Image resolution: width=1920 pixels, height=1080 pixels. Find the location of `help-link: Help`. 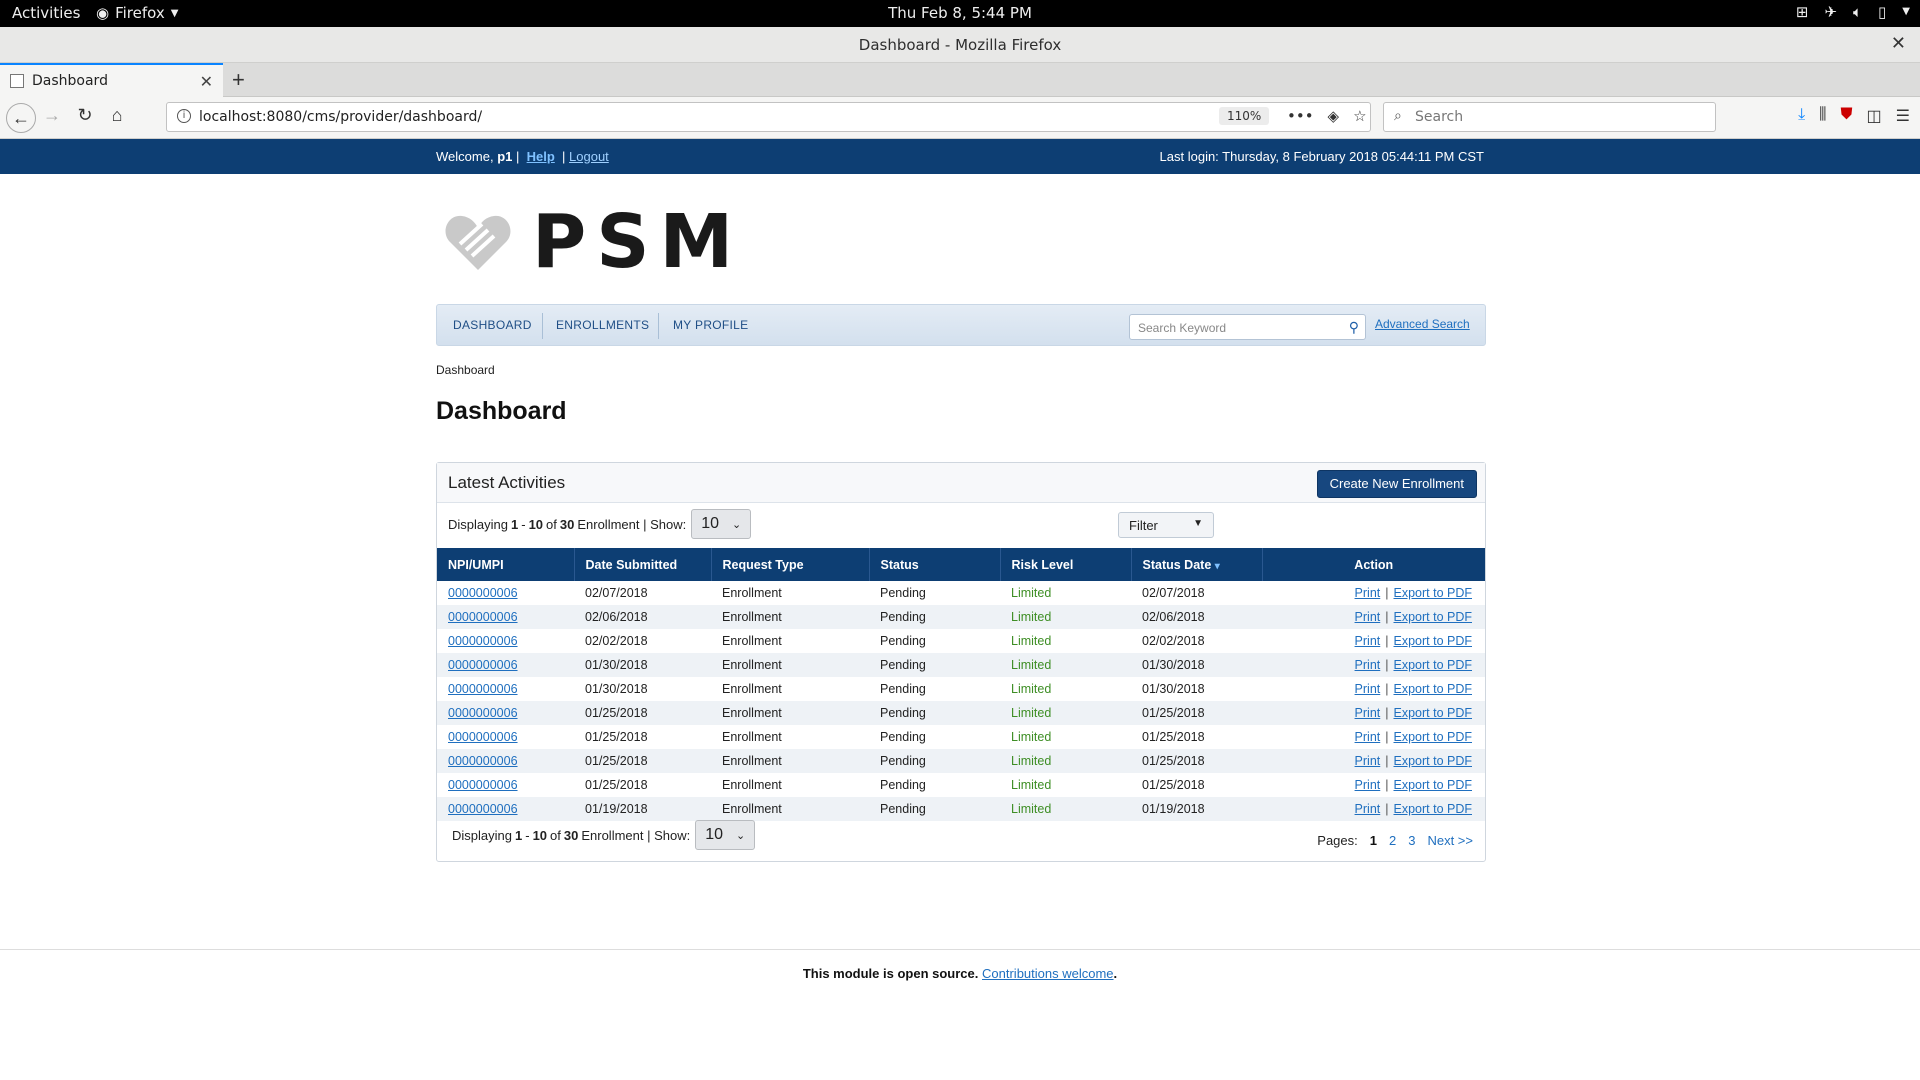

help-link: Help is located at coordinates (541, 156).